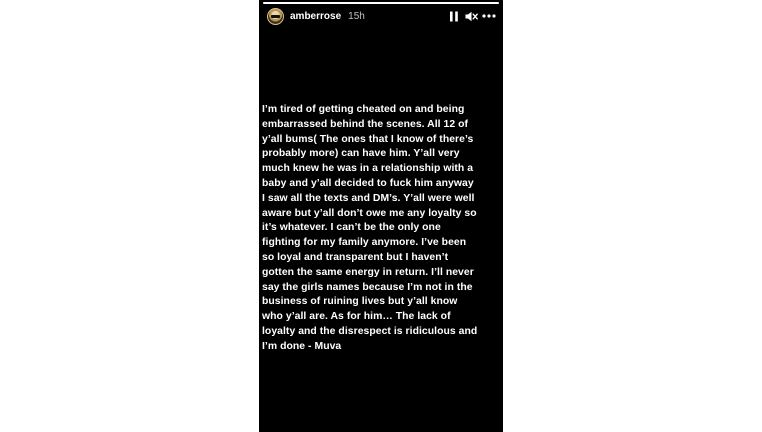 This screenshot has height=432, width=762. What do you see at coordinates (275, 16) in the screenshot?
I see `avatar` at bounding box center [275, 16].